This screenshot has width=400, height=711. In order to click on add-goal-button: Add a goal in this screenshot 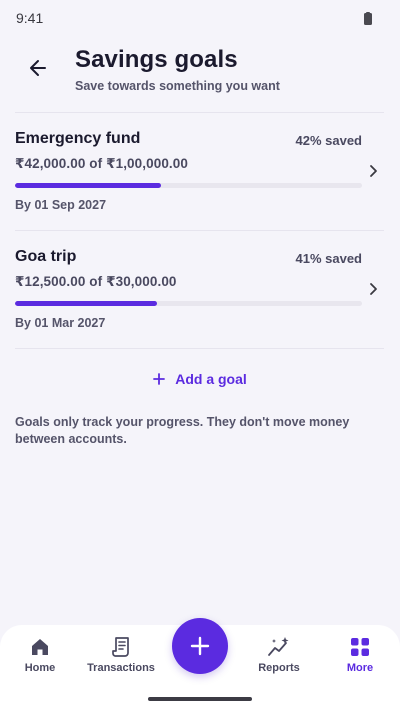, I will do `click(200, 379)`.